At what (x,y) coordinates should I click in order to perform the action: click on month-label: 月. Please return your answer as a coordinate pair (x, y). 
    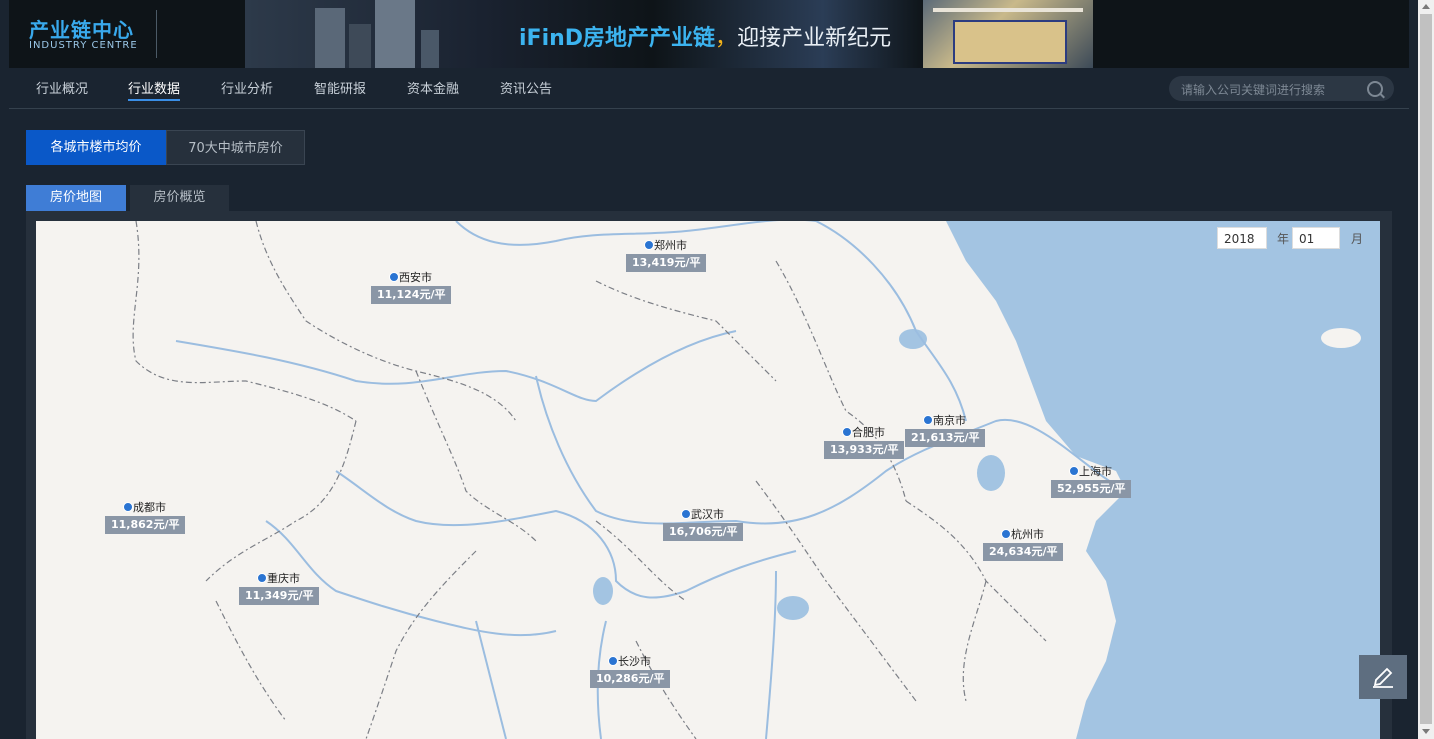
    Looking at the image, I should click on (1357, 239).